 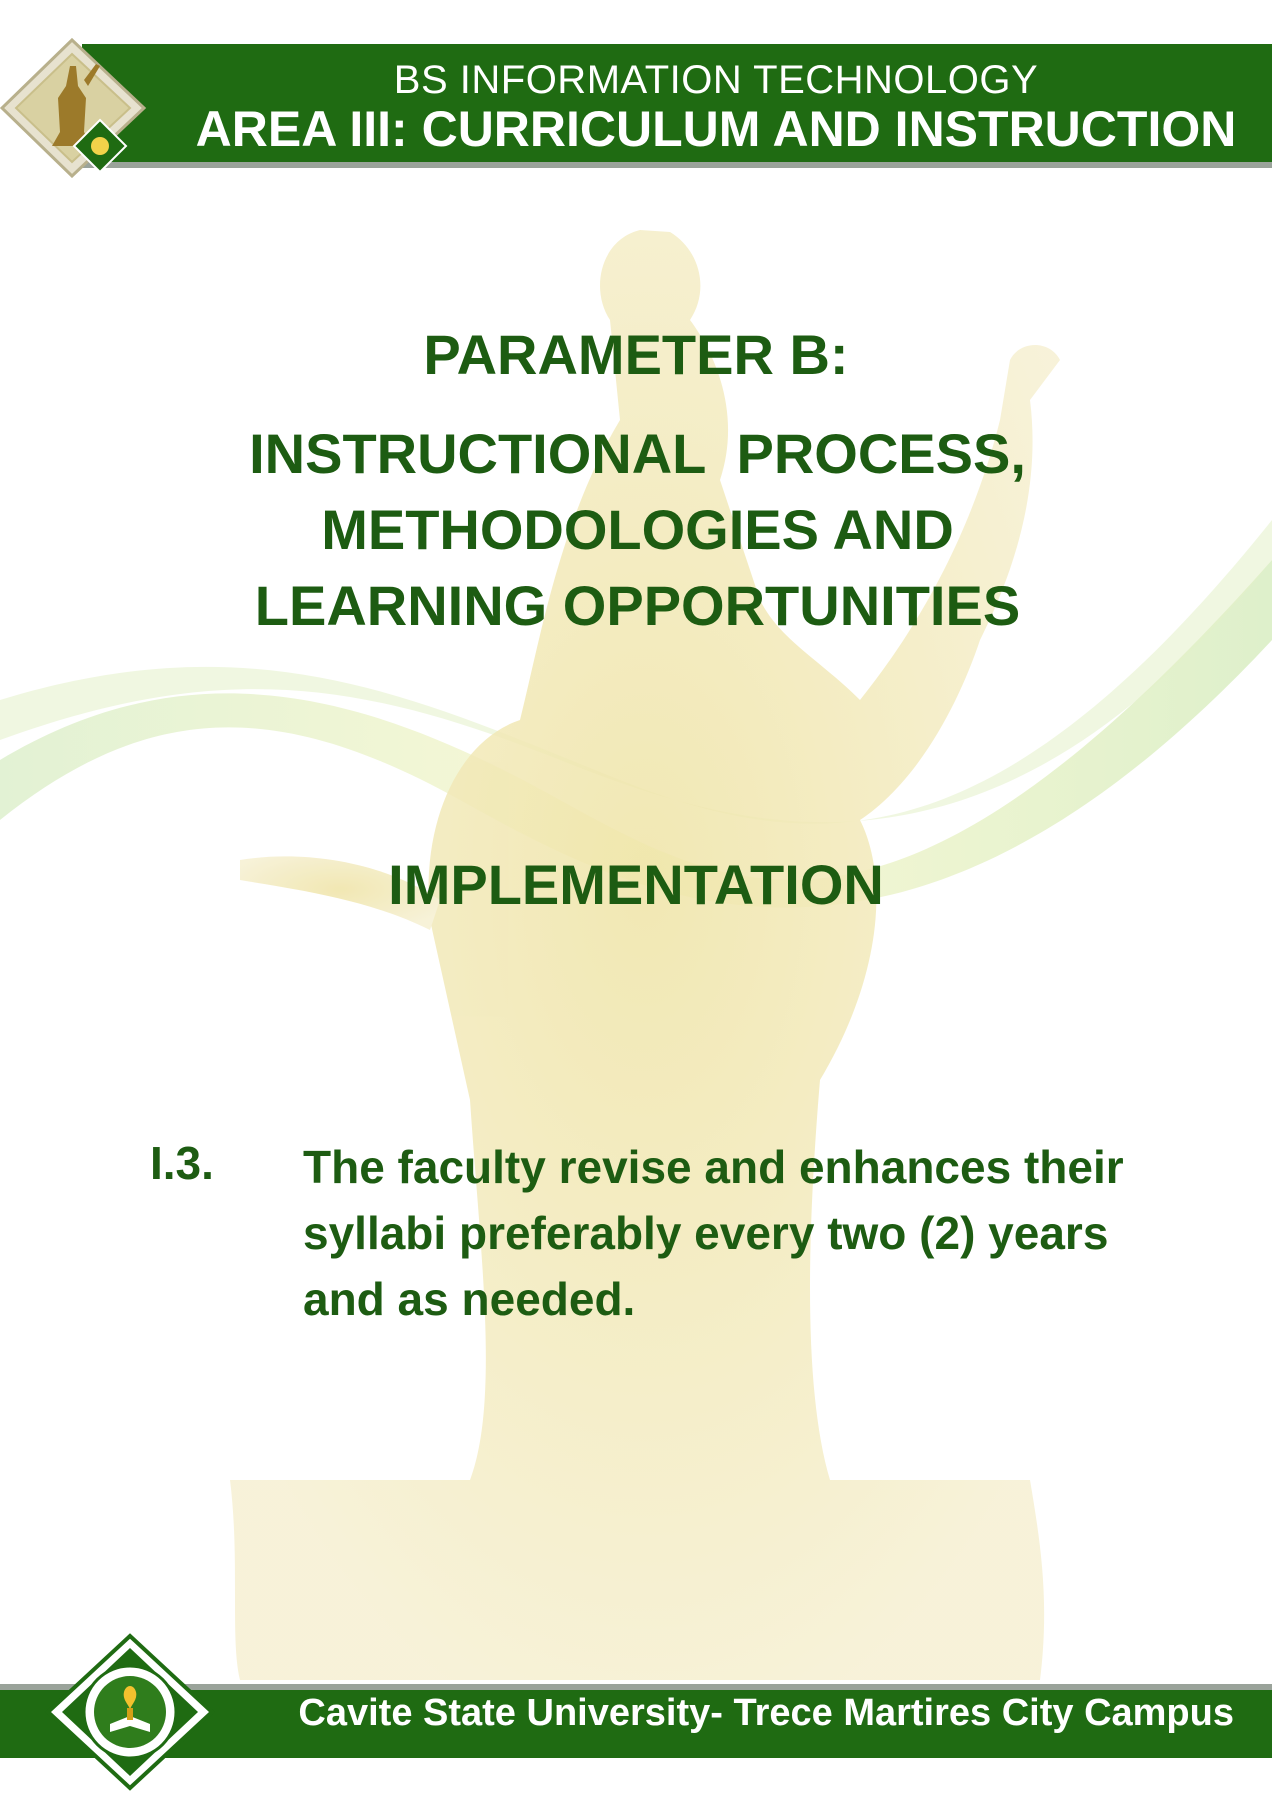 What do you see at coordinates (130, 1712) in the screenshot?
I see `university-seal-icon` at bounding box center [130, 1712].